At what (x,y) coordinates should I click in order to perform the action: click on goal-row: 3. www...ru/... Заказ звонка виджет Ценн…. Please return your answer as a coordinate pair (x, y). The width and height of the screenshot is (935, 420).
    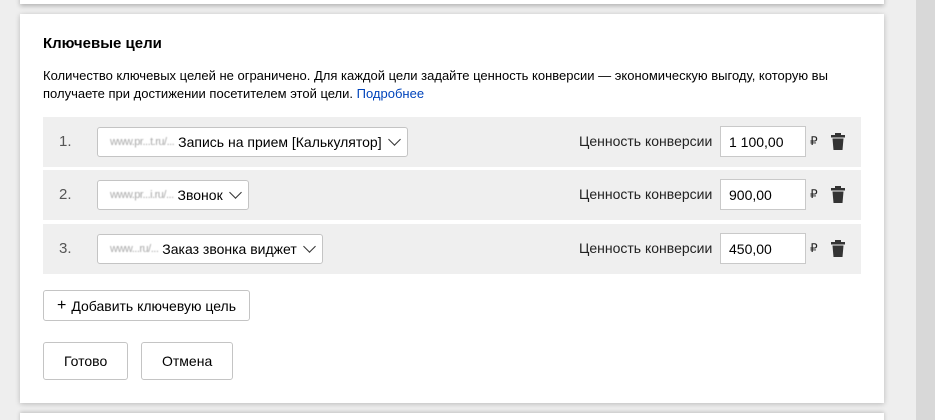
    Looking at the image, I should click on (452, 249).